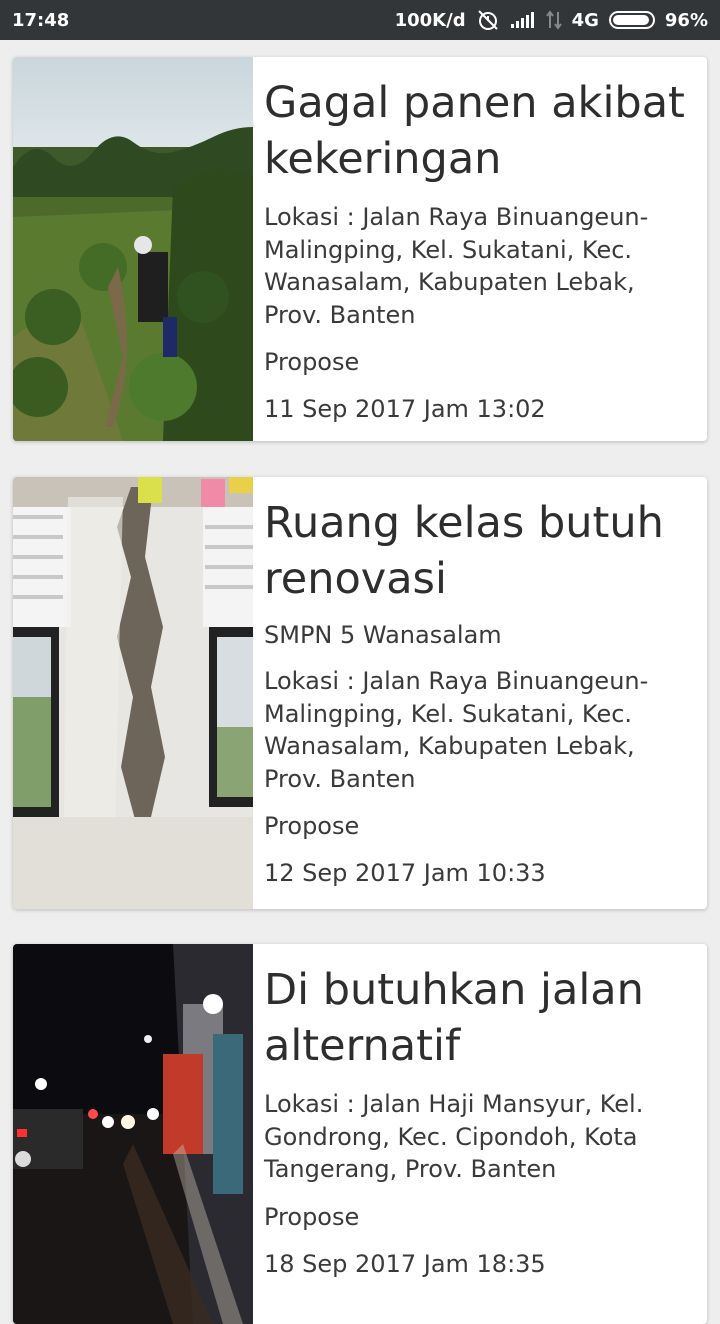 The width and height of the screenshot is (720, 1324). Describe the element at coordinates (585, 20) in the screenshot. I see `network-type: 4G` at that location.